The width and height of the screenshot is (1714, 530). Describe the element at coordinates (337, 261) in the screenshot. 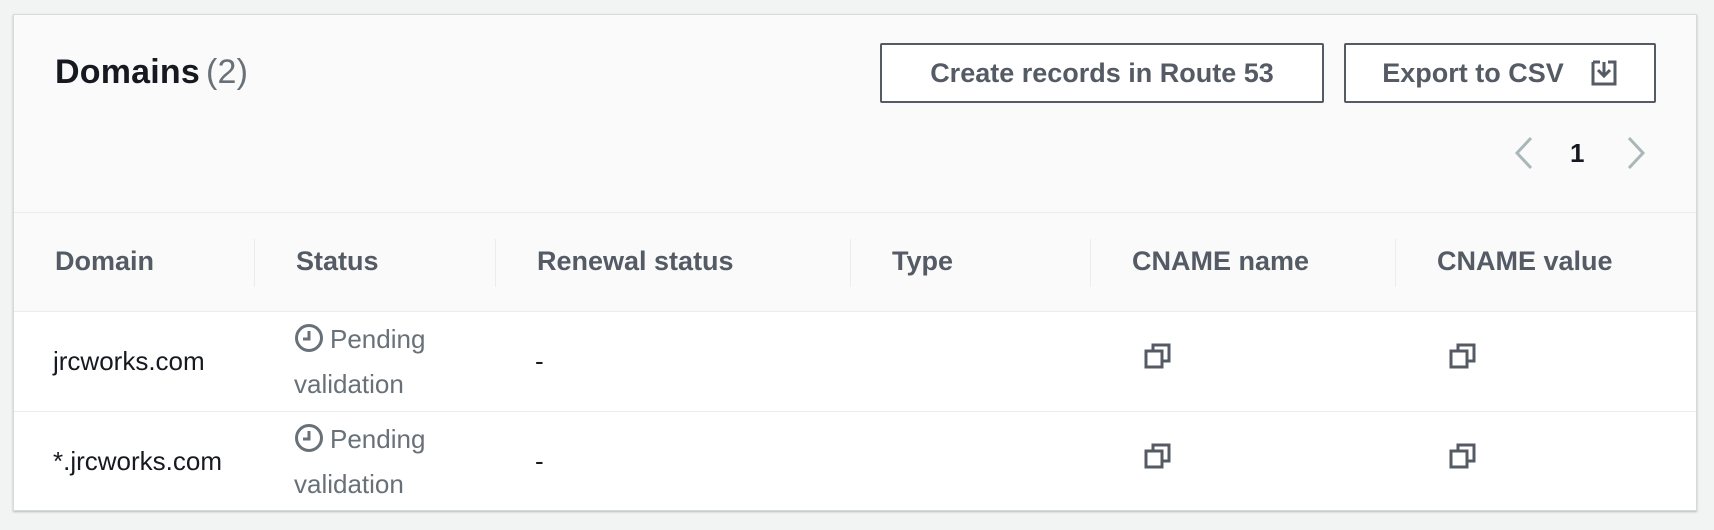

I see `column-label: Status` at that location.